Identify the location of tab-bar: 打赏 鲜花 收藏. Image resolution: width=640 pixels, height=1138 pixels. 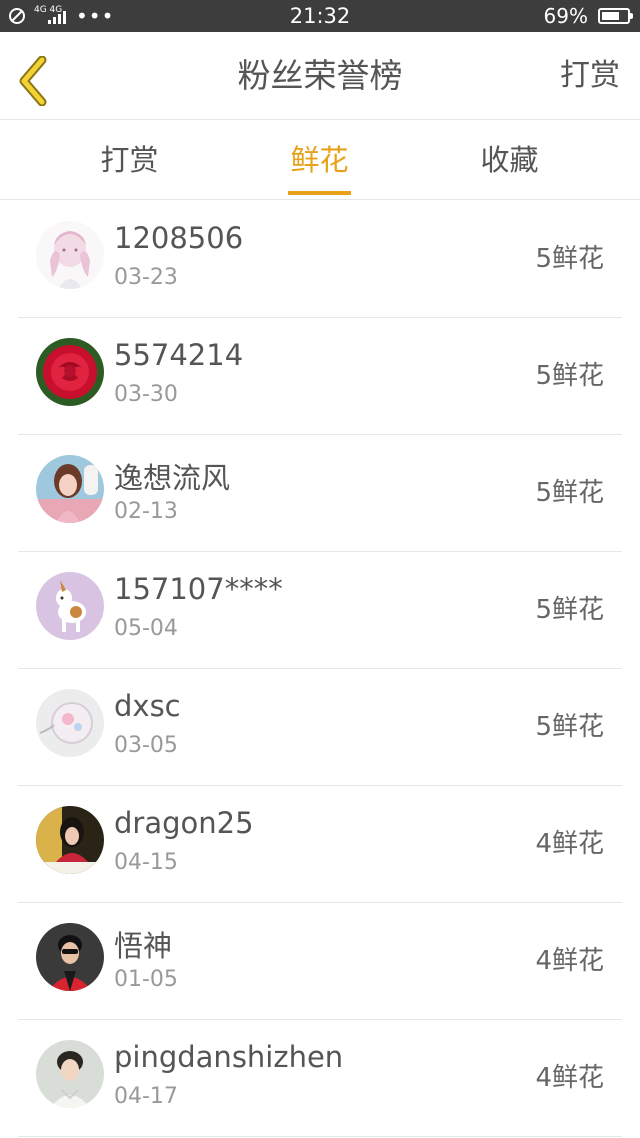
(320, 160).